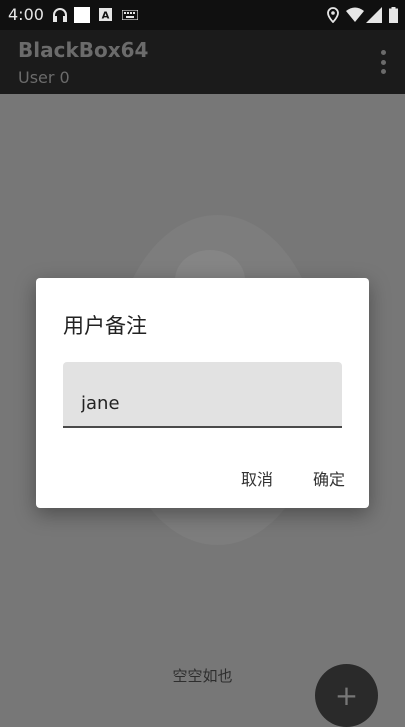 The width and height of the screenshot is (405, 727). What do you see at coordinates (329, 478) in the screenshot?
I see `ok-button: 确定` at bounding box center [329, 478].